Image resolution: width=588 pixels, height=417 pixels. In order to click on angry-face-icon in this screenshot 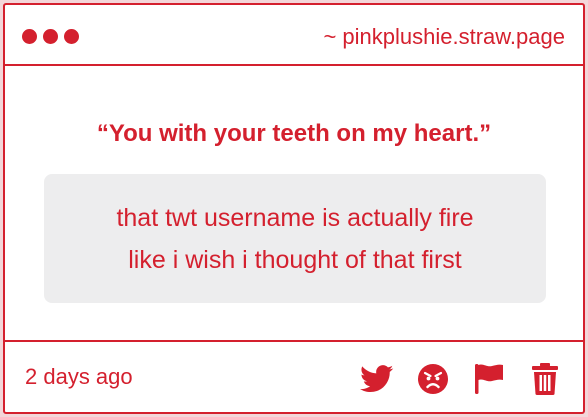, I will do `click(433, 379)`.